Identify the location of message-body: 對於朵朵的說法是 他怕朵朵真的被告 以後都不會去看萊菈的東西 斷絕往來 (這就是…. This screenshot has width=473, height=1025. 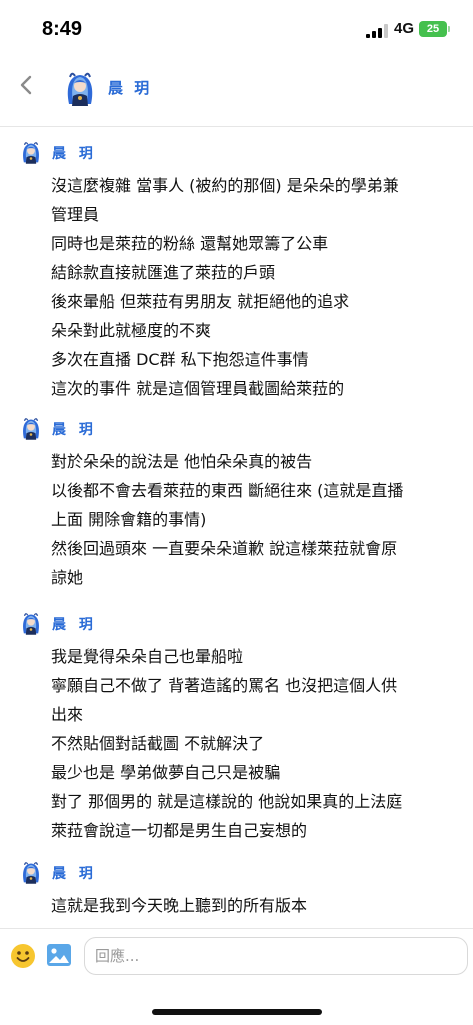
(256, 519).